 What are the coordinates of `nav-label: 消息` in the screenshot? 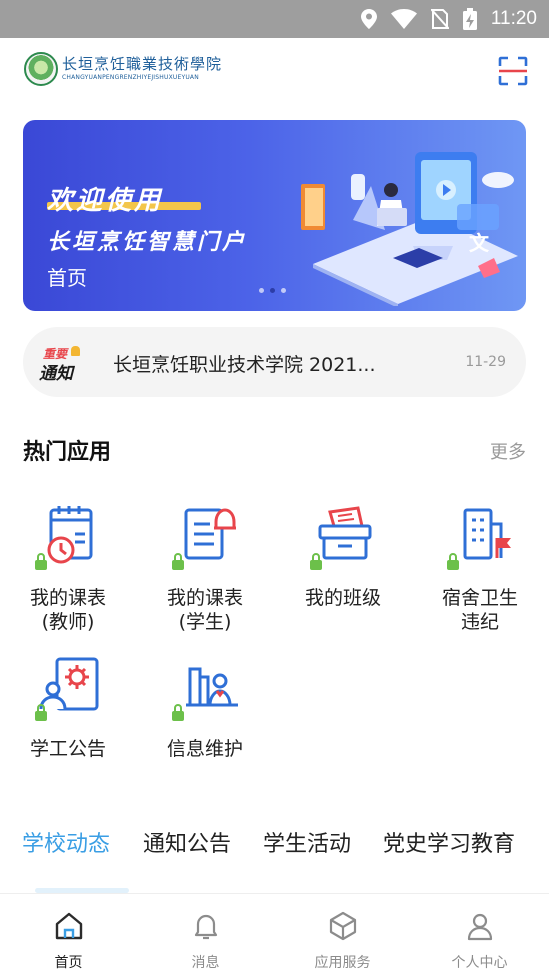 It's located at (205, 963).